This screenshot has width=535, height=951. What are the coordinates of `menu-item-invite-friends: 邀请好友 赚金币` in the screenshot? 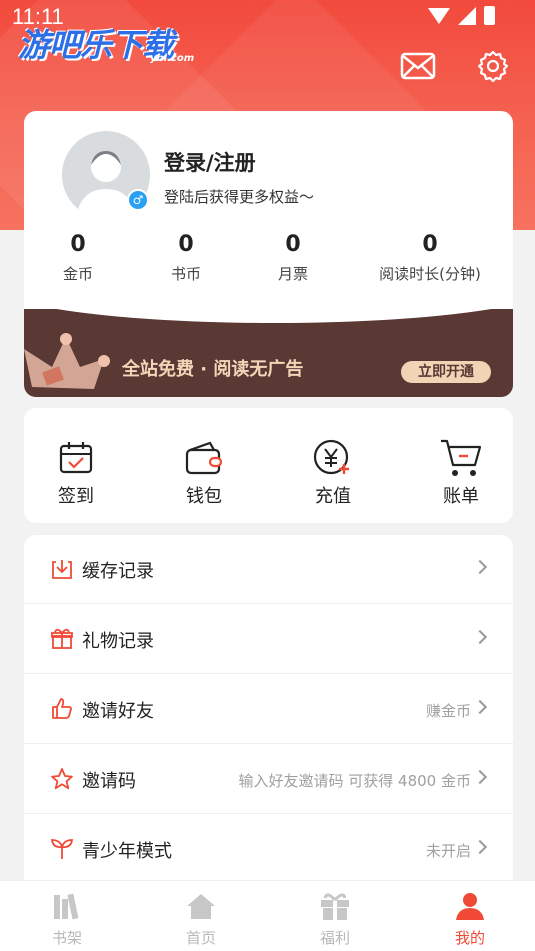 It's located at (268, 709).